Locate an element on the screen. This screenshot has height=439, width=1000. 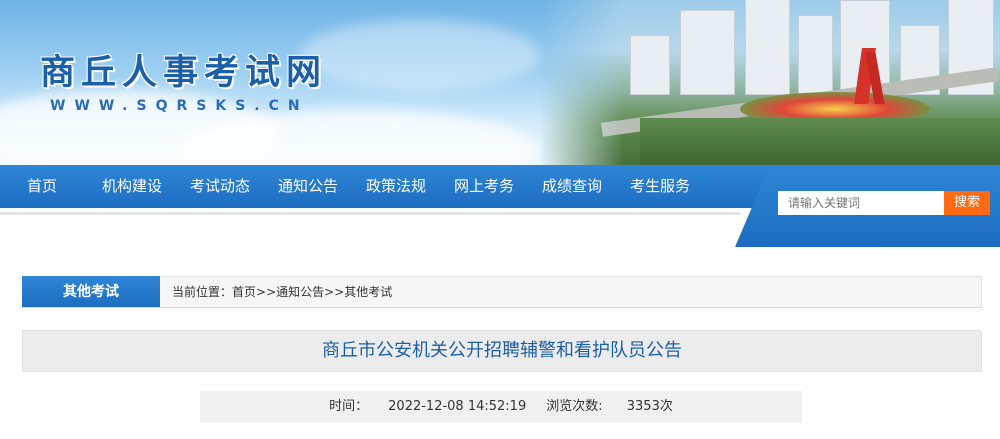
nav-menu: 首页 机构建设 考试动态 通知公告 政策法规 网上考务 成绩查询 考生服务 is located at coordinates (352, 186).